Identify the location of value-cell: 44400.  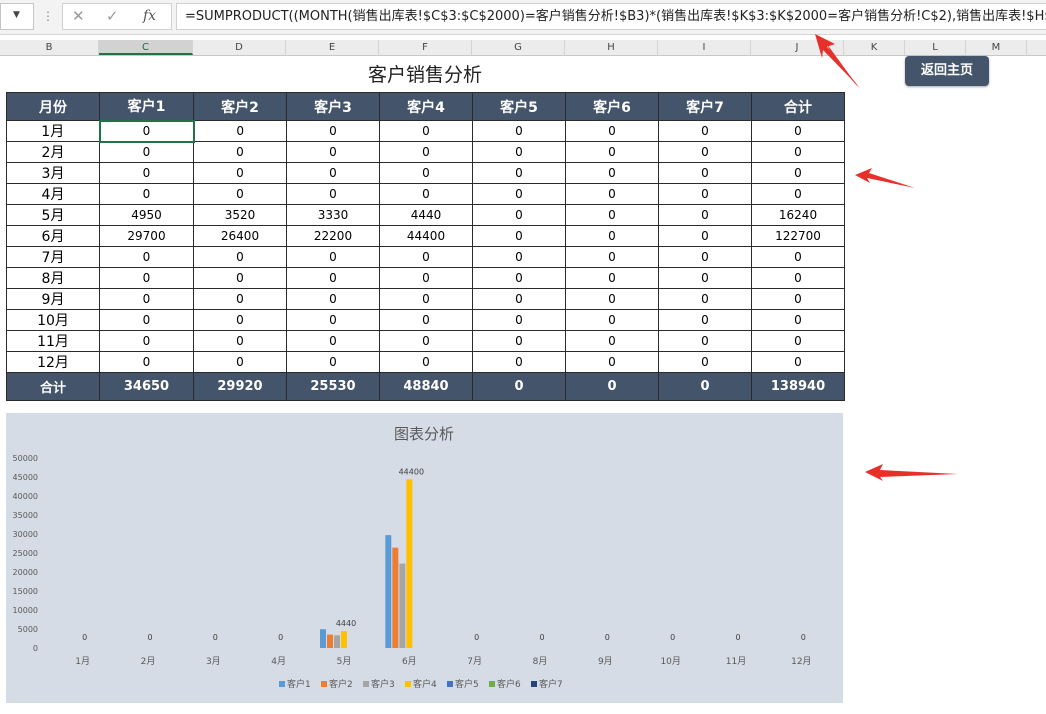
(426, 236).